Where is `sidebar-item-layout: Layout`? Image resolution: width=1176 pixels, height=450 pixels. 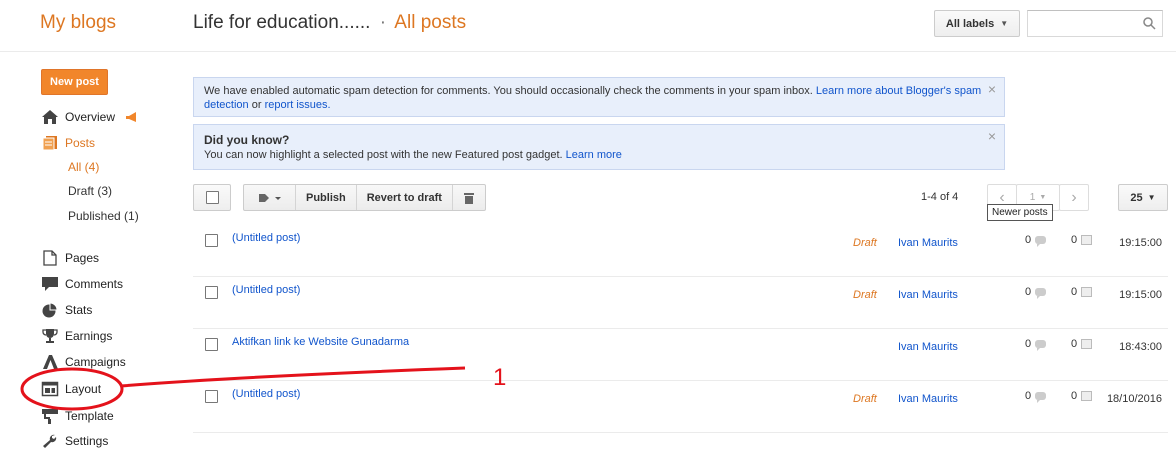
sidebar-item-layout: Layout is located at coordinates (71, 389).